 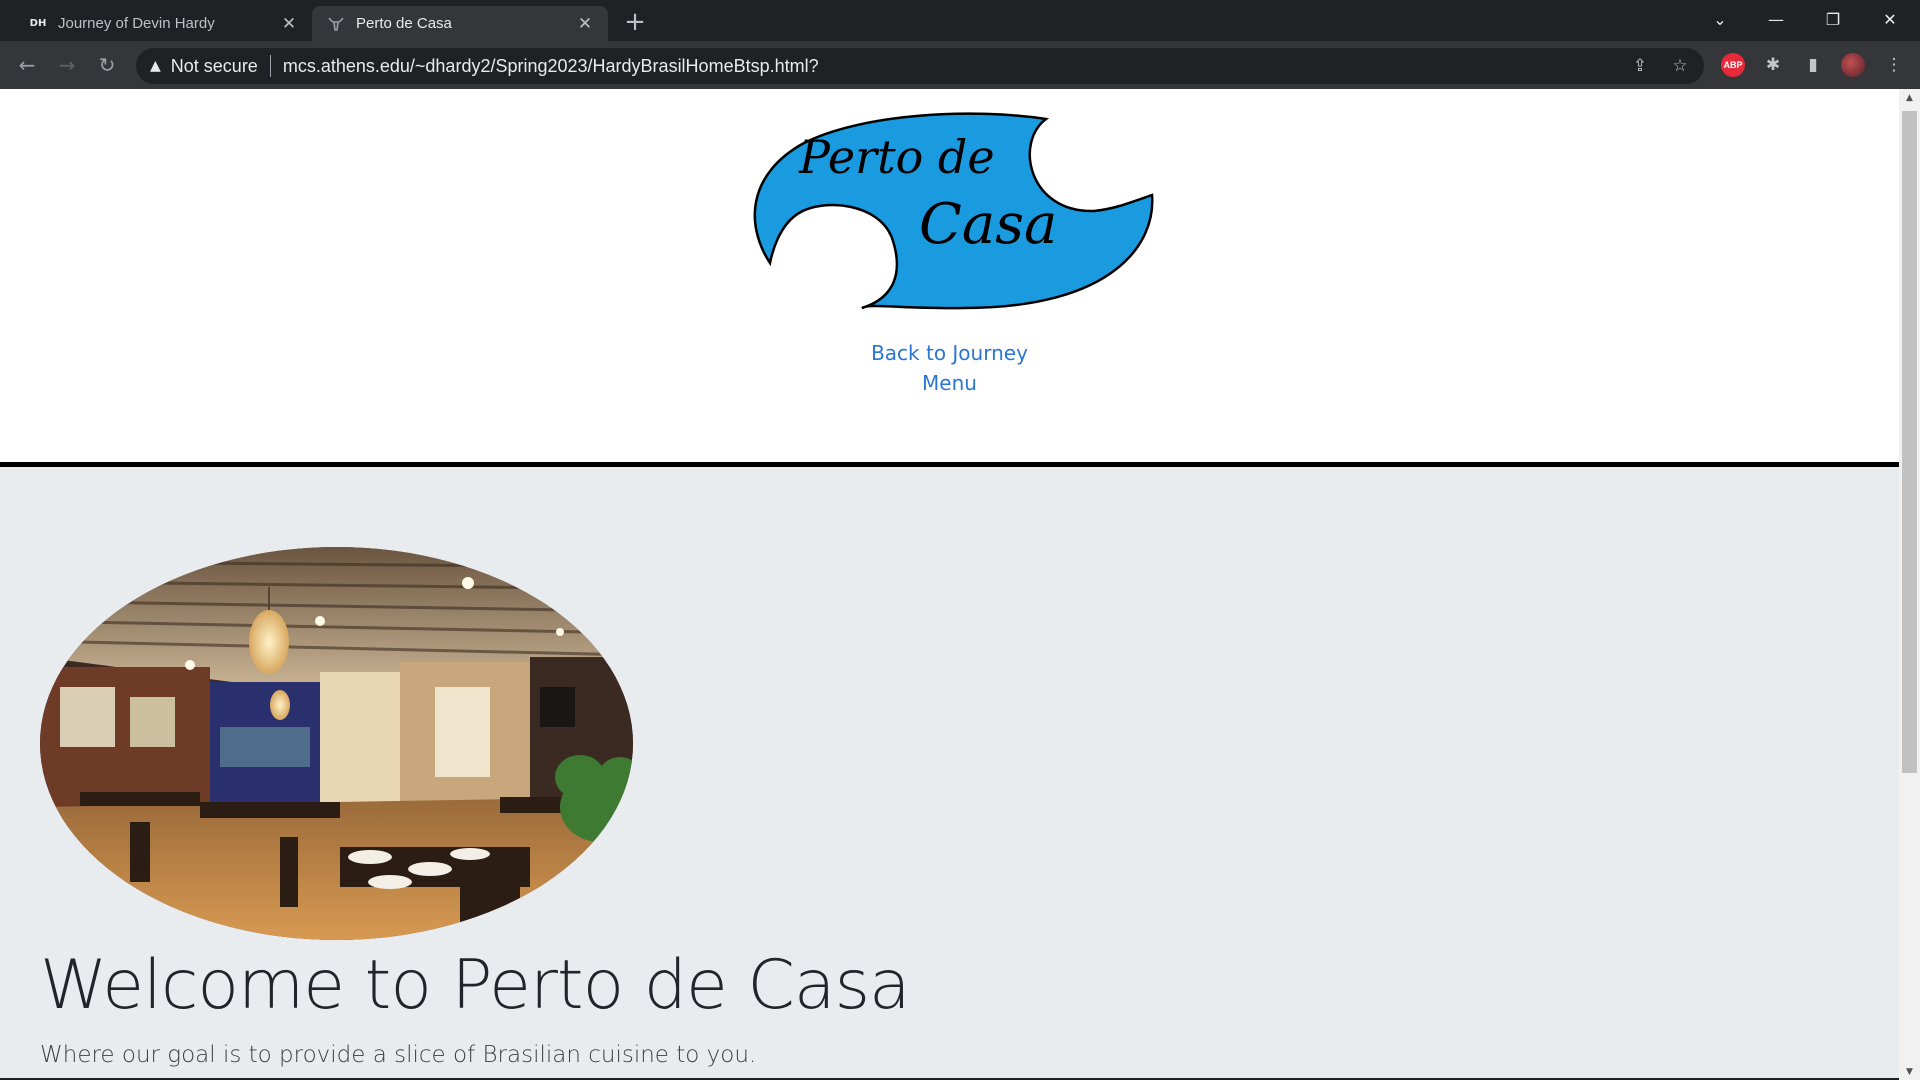 I want to click on forward-arrow-icon: →, so click(x=67, y=65).